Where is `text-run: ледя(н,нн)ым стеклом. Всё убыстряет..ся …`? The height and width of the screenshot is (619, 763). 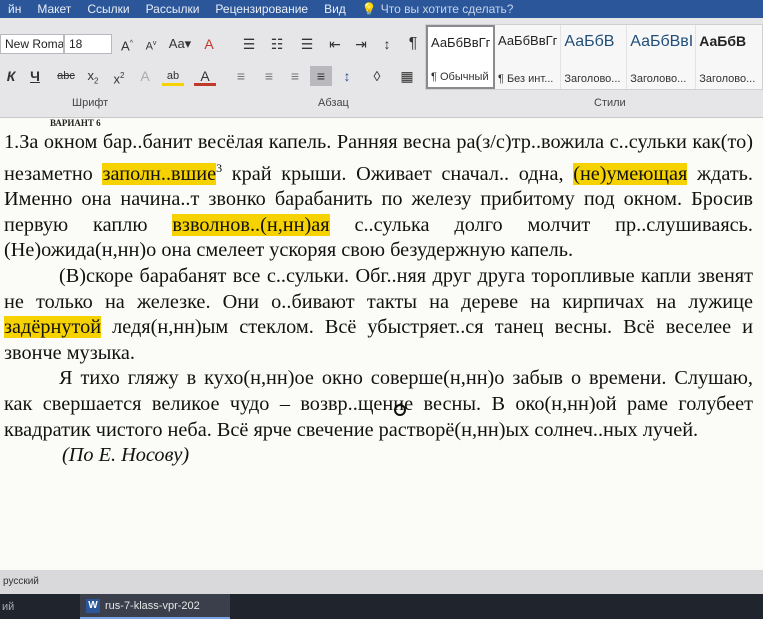
text-run: ледя(н,нн)ым стеклом. Всё убыстряет..ся … is located at coordinates (378, 340).